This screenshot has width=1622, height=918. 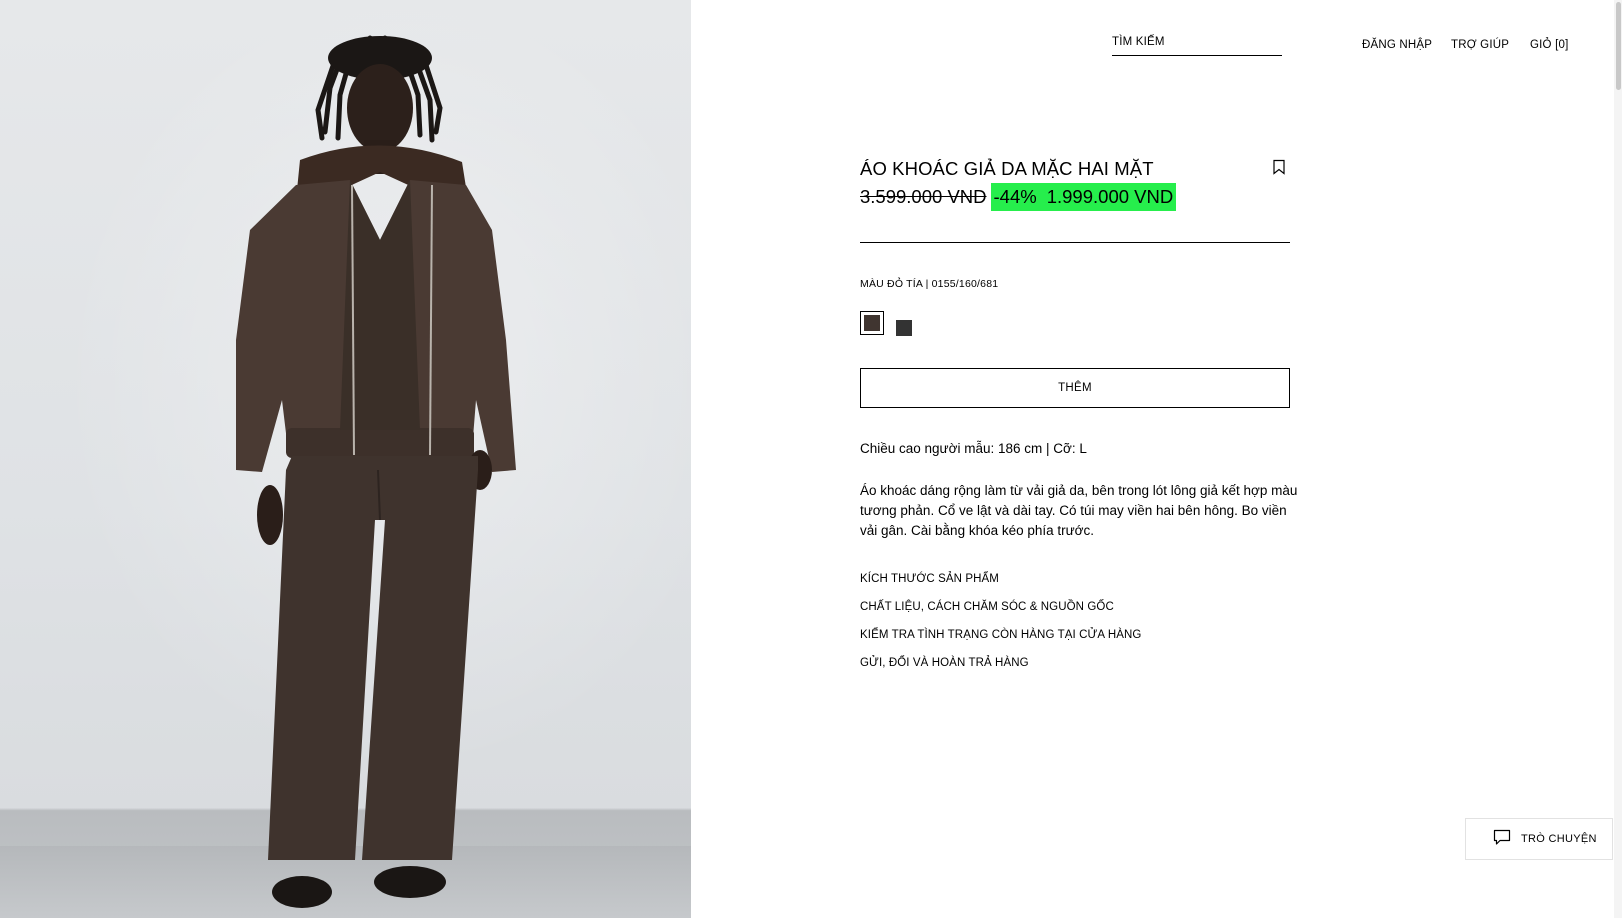 What do you see at coordinates (1502, 839) in the screenshot?
I see `chat-bubble-icon` at bounding box center [1502, 839].